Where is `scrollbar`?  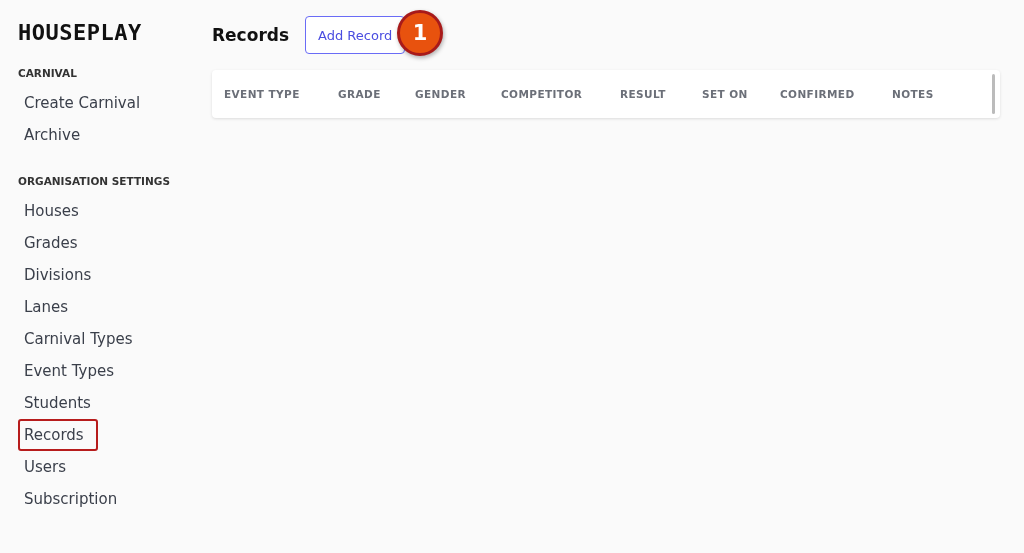 scrollbar is located at coordinates (993, 94).